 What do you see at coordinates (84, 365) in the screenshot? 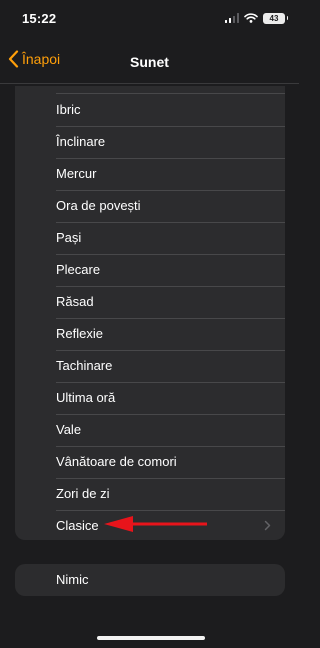
I see `sound-item-label: Tachinare` at bounding box center [84, 365].